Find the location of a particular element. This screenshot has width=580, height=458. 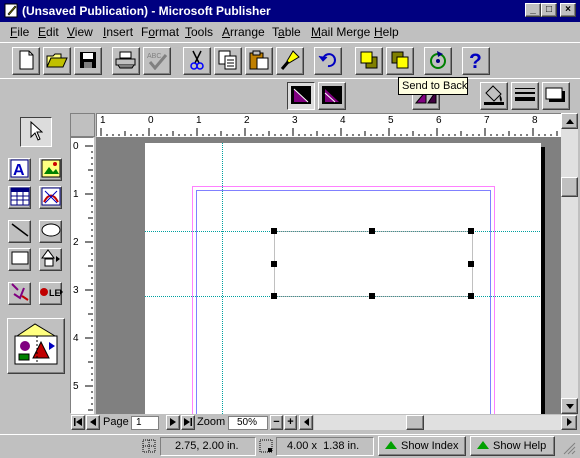

position-readout: 2.75, 2.00 in. is located at coordinates (208, 446).